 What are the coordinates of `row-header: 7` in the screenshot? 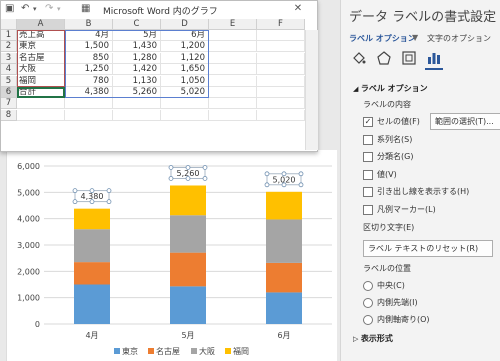 It's located at (9, 104).